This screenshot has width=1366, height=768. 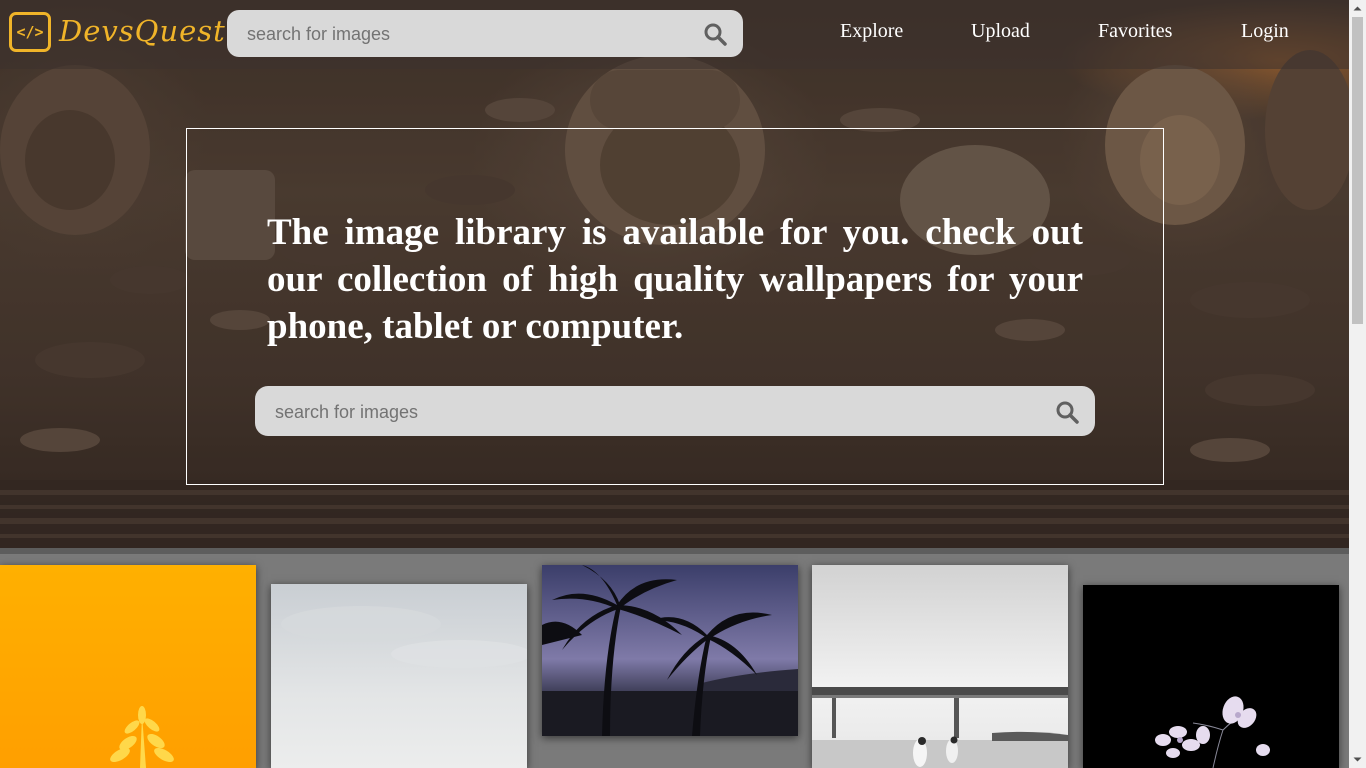 I want to click on cloudy-sky-image, so click(x=399, y=676).